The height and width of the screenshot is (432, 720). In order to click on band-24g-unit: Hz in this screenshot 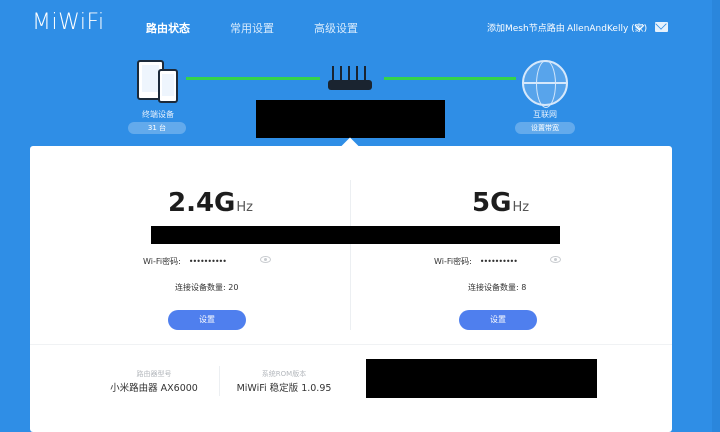, I will do `click(245, 207)`.